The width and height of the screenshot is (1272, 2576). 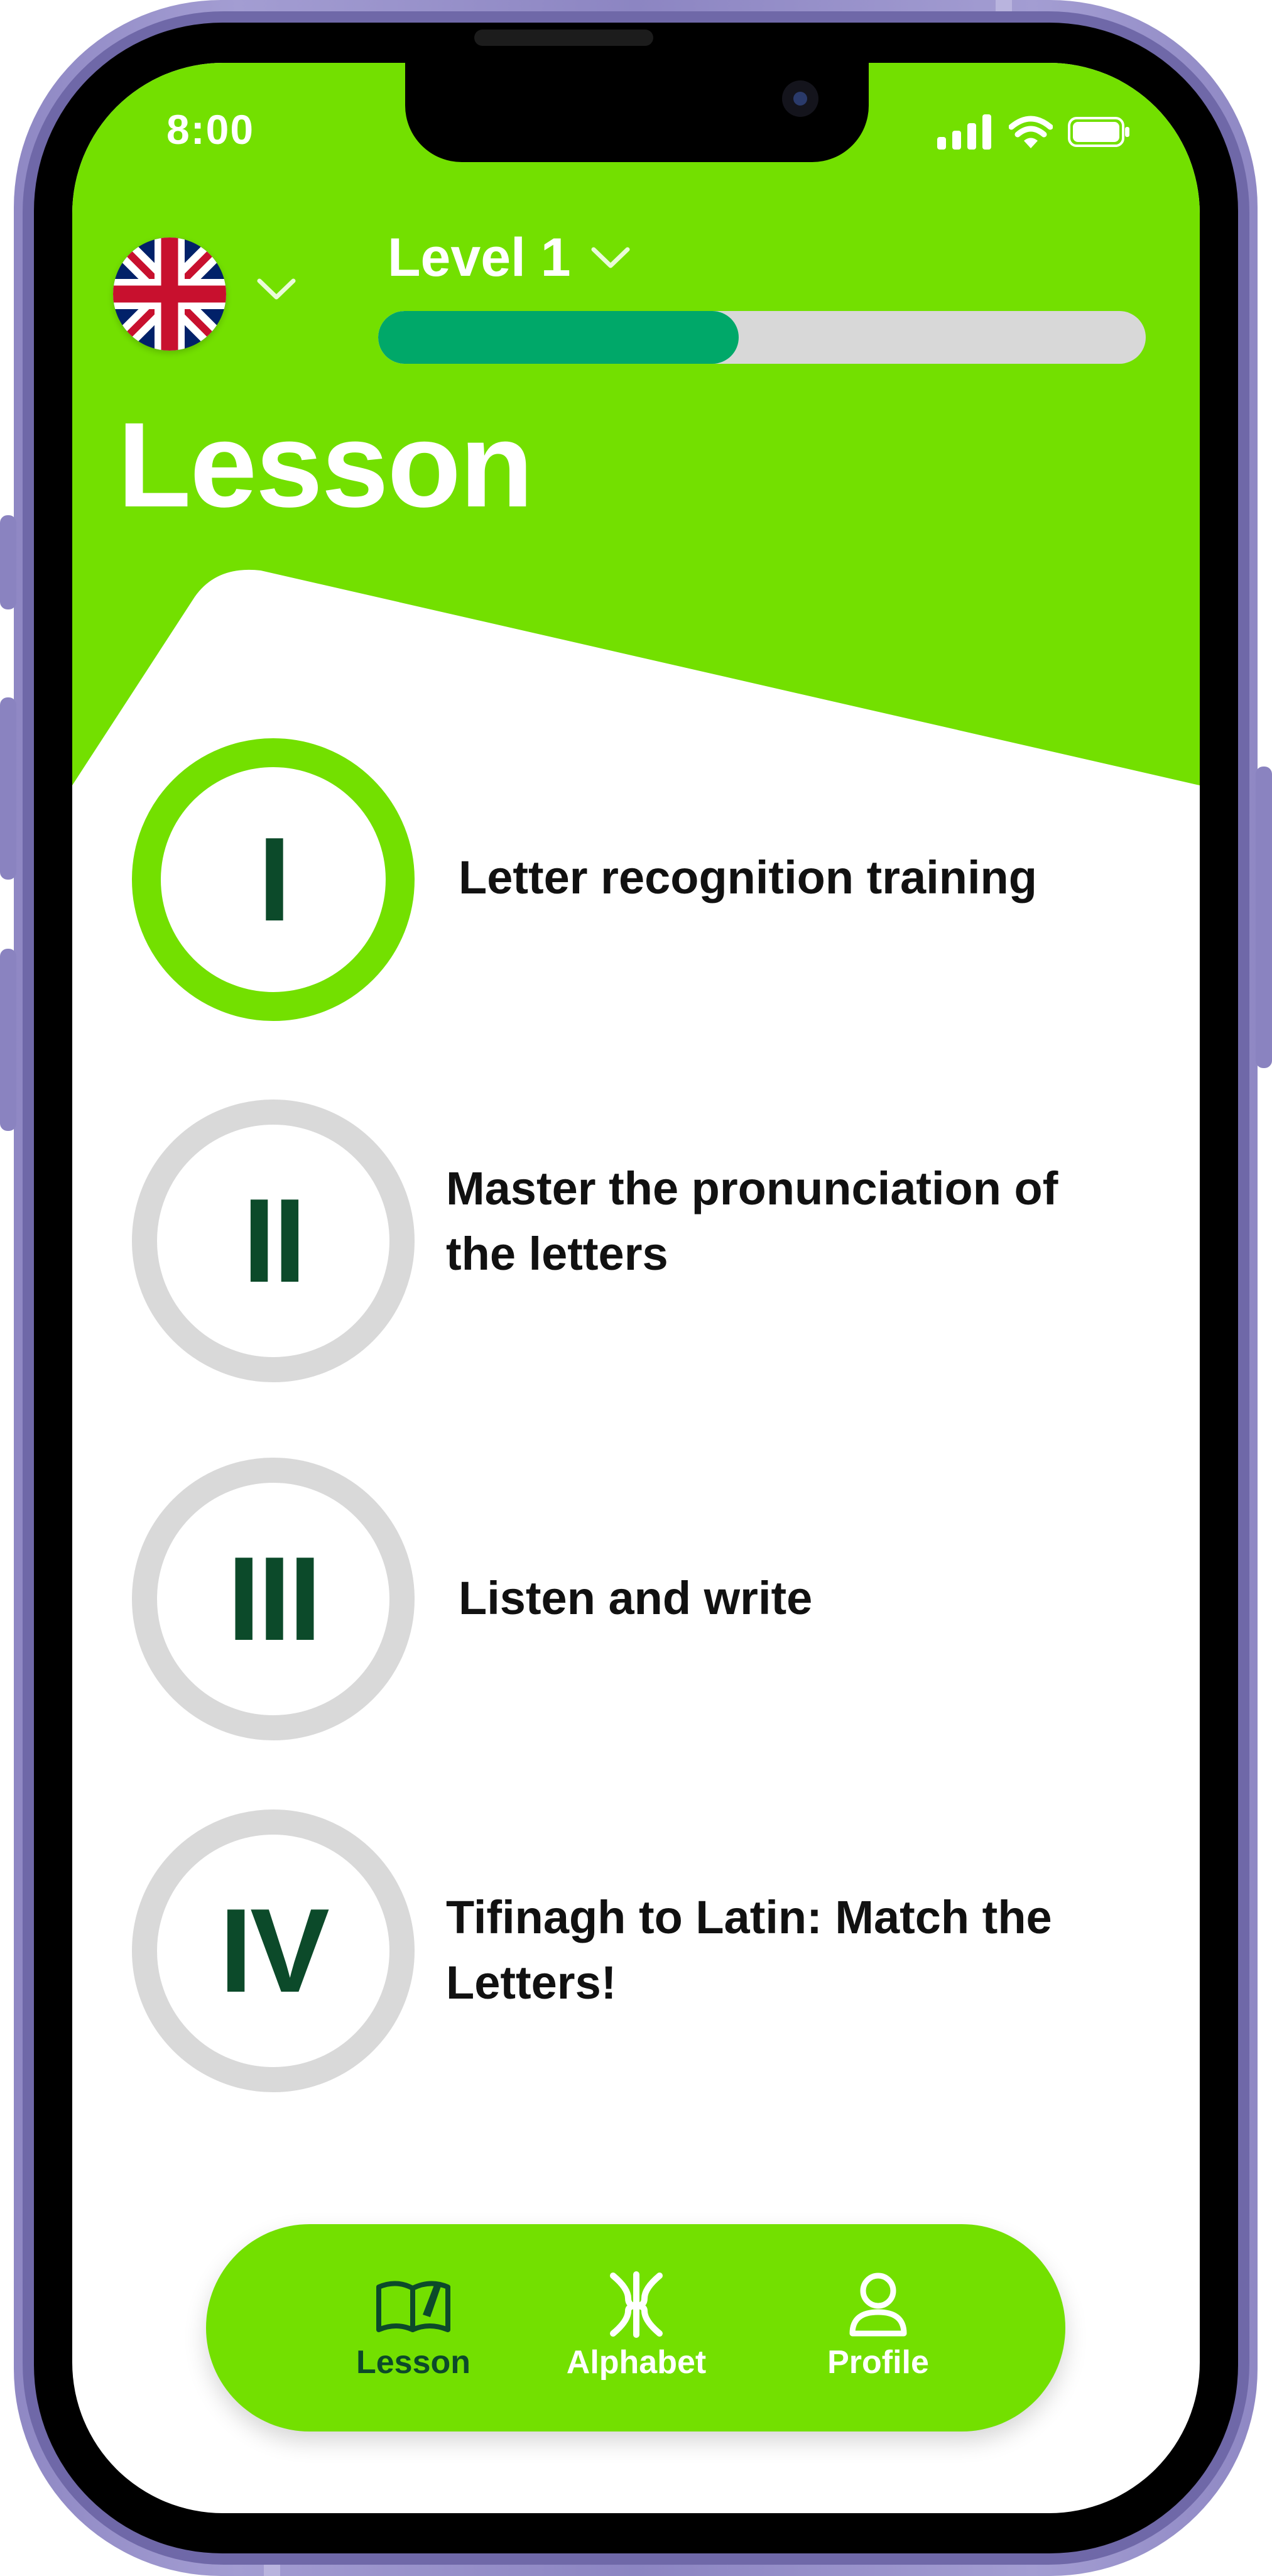 What do you see at coordinates (636, 2362) in the screenshot?
I see `nav-label: Alphabet` at bounding box center [636, 2362].